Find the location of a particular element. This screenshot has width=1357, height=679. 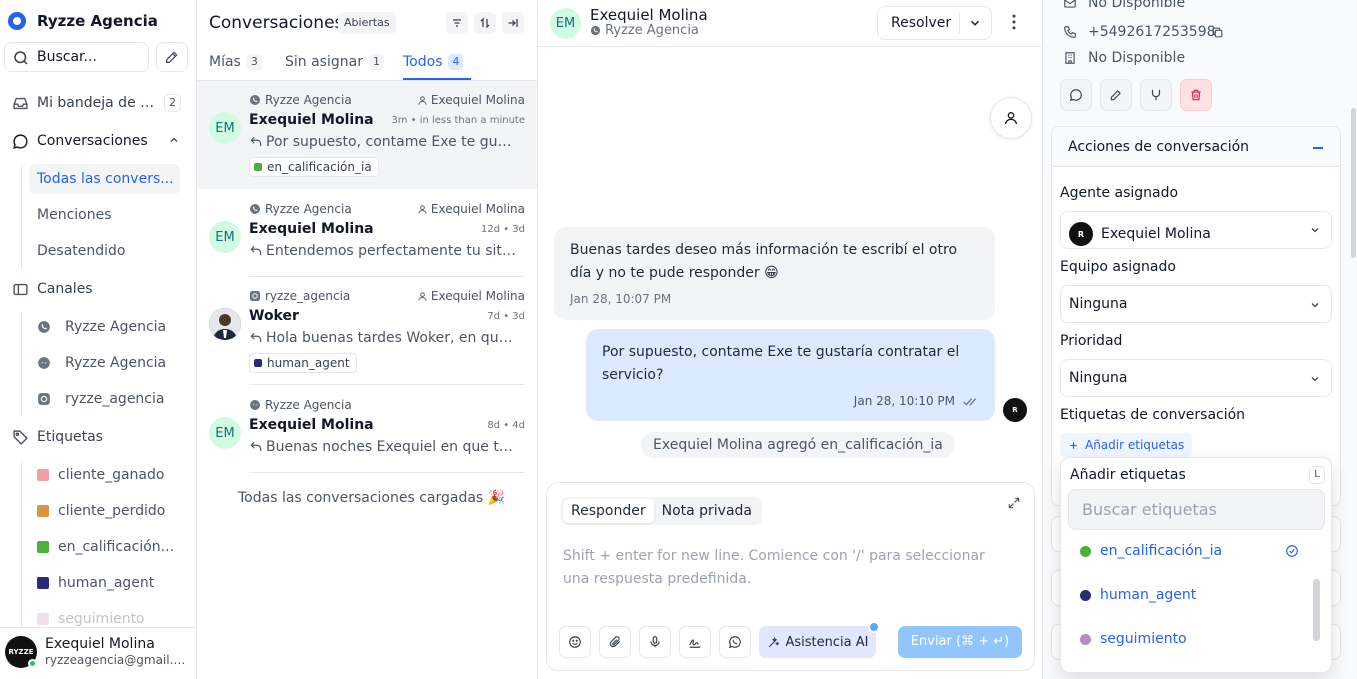

tab-all: Todos 4 is located at coordinates (433, 62).